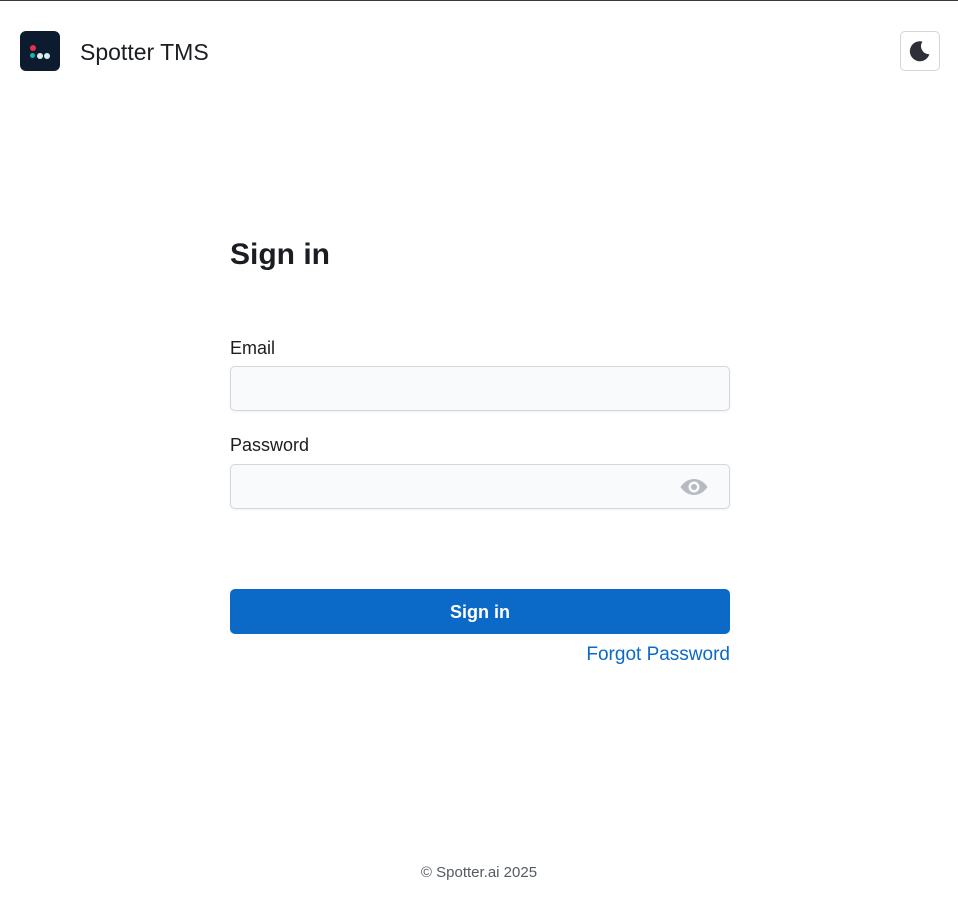  What do you see at coordinates (40, 51) in the screenshot?
I see `spotter-logo-icon` at bounding box center [40, 51].